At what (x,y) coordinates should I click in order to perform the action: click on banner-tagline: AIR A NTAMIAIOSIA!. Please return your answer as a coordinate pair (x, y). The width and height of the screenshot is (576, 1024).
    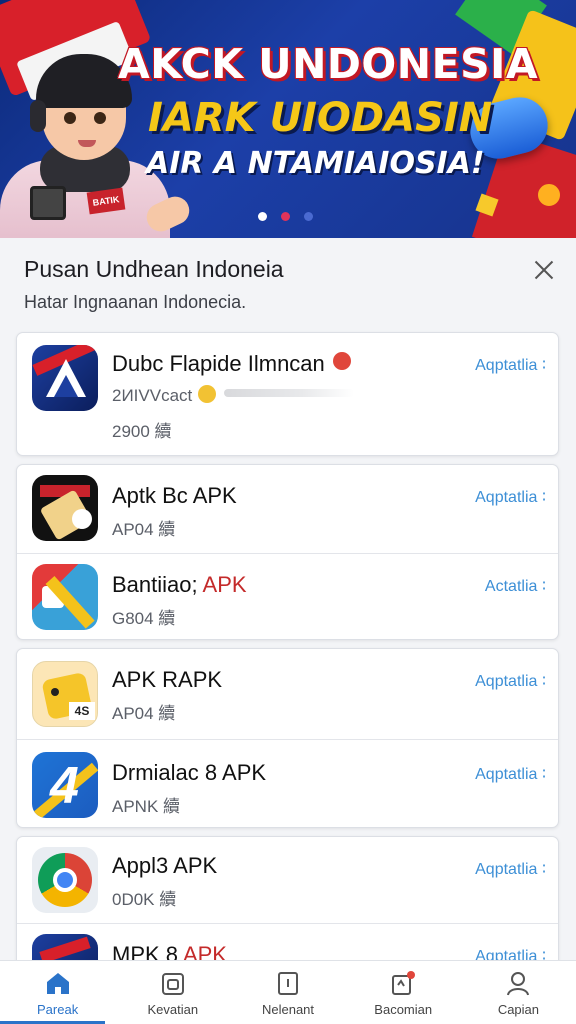
    Looking at the image, I should click on (315, 163).